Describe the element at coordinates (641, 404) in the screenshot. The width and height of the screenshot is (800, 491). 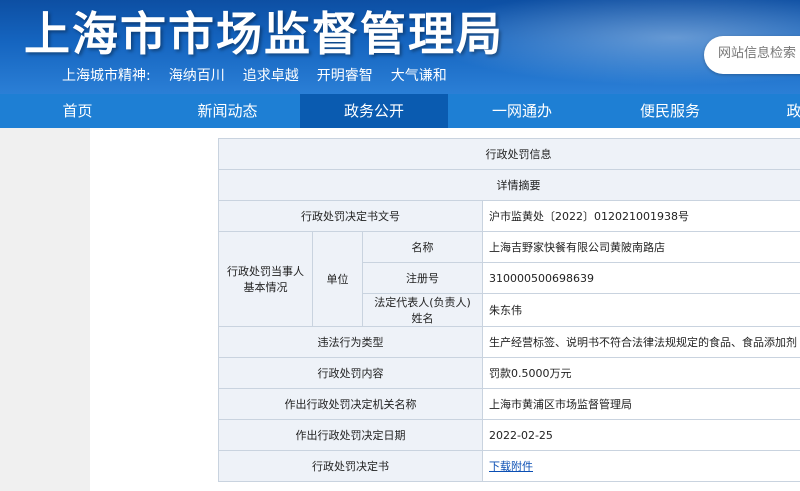
I see `authority-value: 上海市黄浦区市场监督管理局` at that location.